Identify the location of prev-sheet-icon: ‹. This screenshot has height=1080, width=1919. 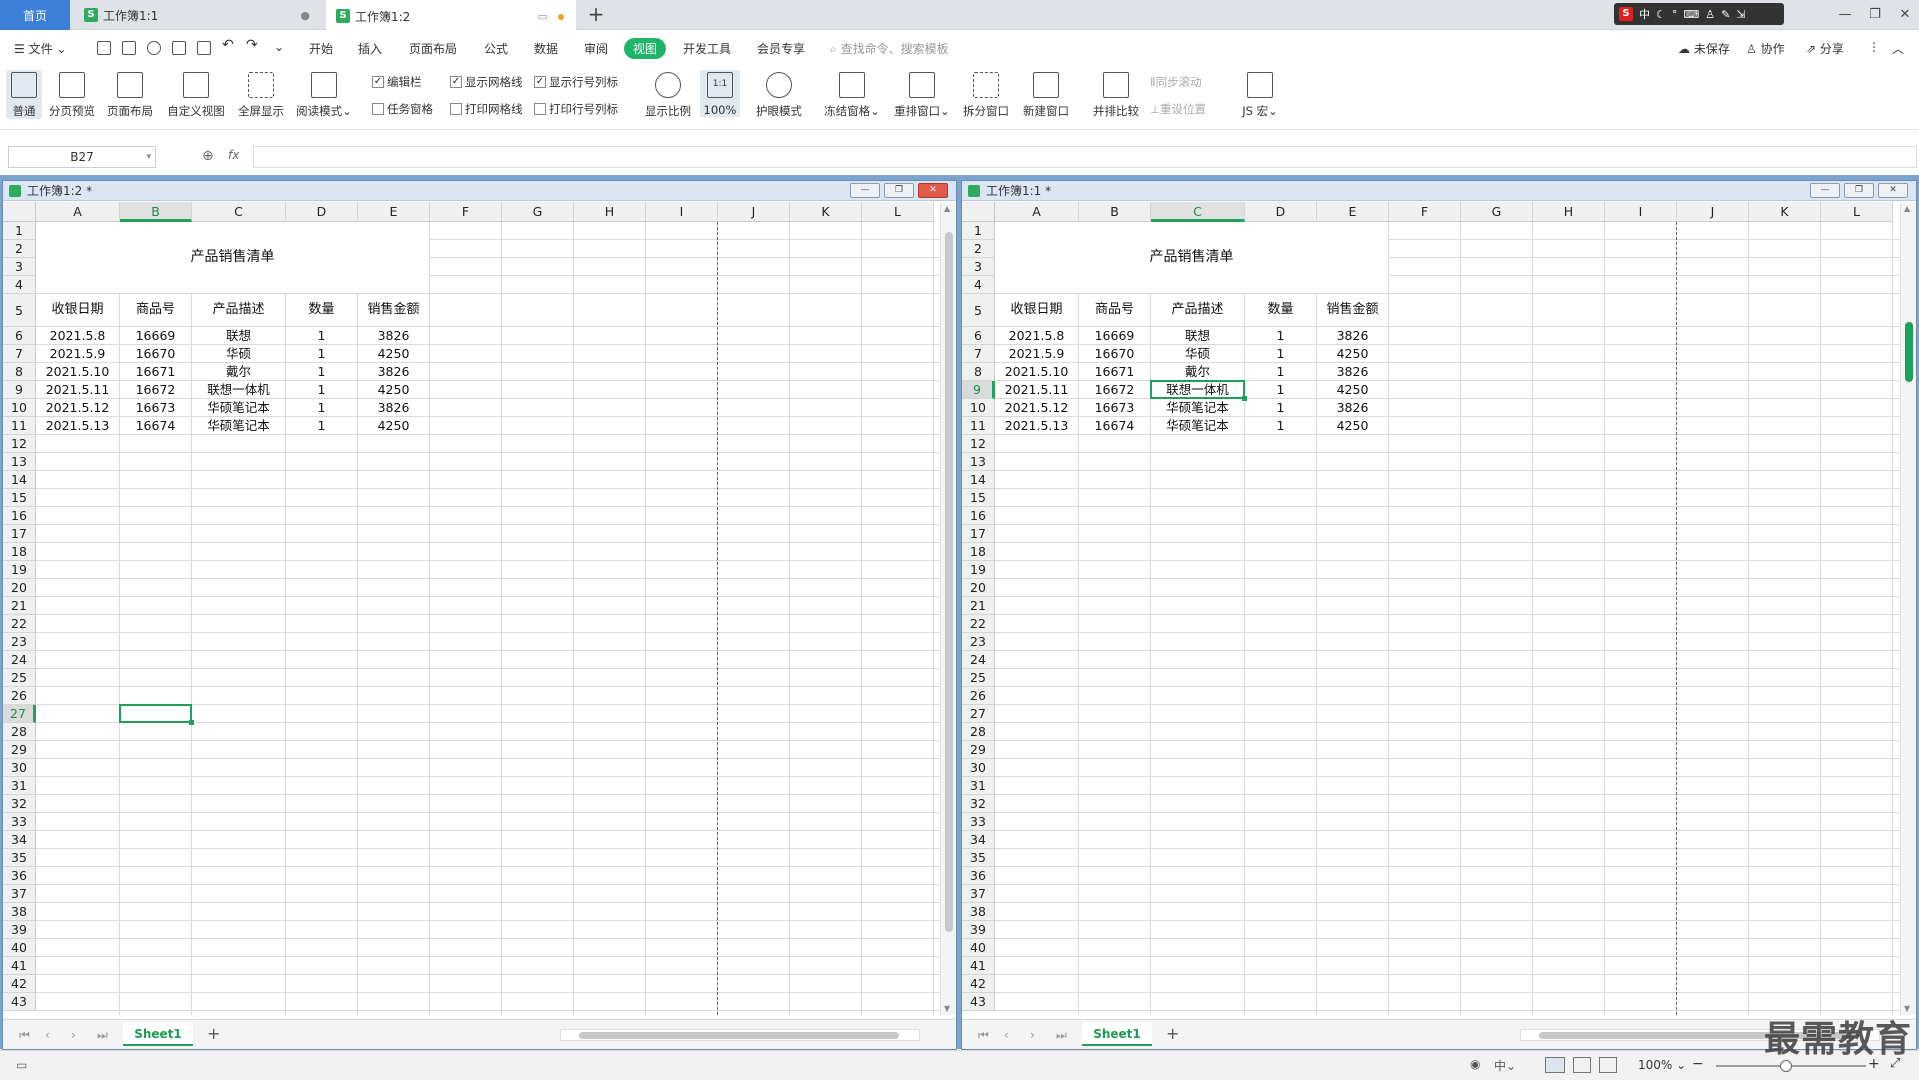
(47, 1035).